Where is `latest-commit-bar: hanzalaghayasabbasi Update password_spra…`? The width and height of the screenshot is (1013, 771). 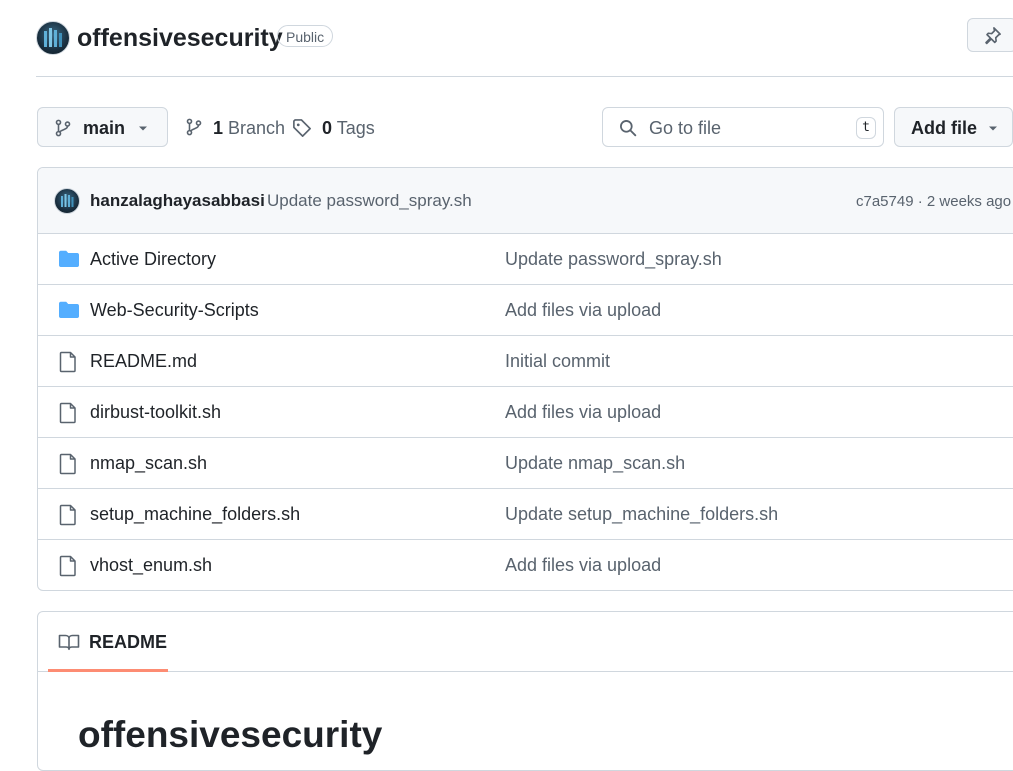
latest-commit-bar: hanzalaghayasabbasi Update password_spra… is located at coordinates (525, 201).